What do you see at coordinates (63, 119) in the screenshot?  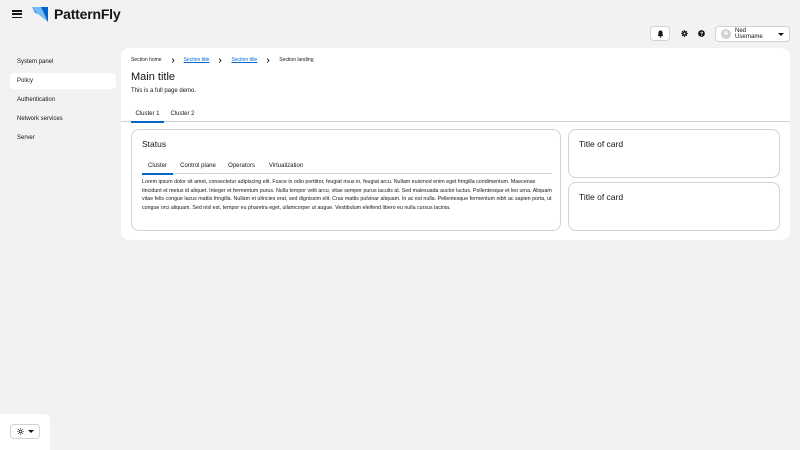 I see `nav-item-network-services: Network services` at bounding box center [63, 119].